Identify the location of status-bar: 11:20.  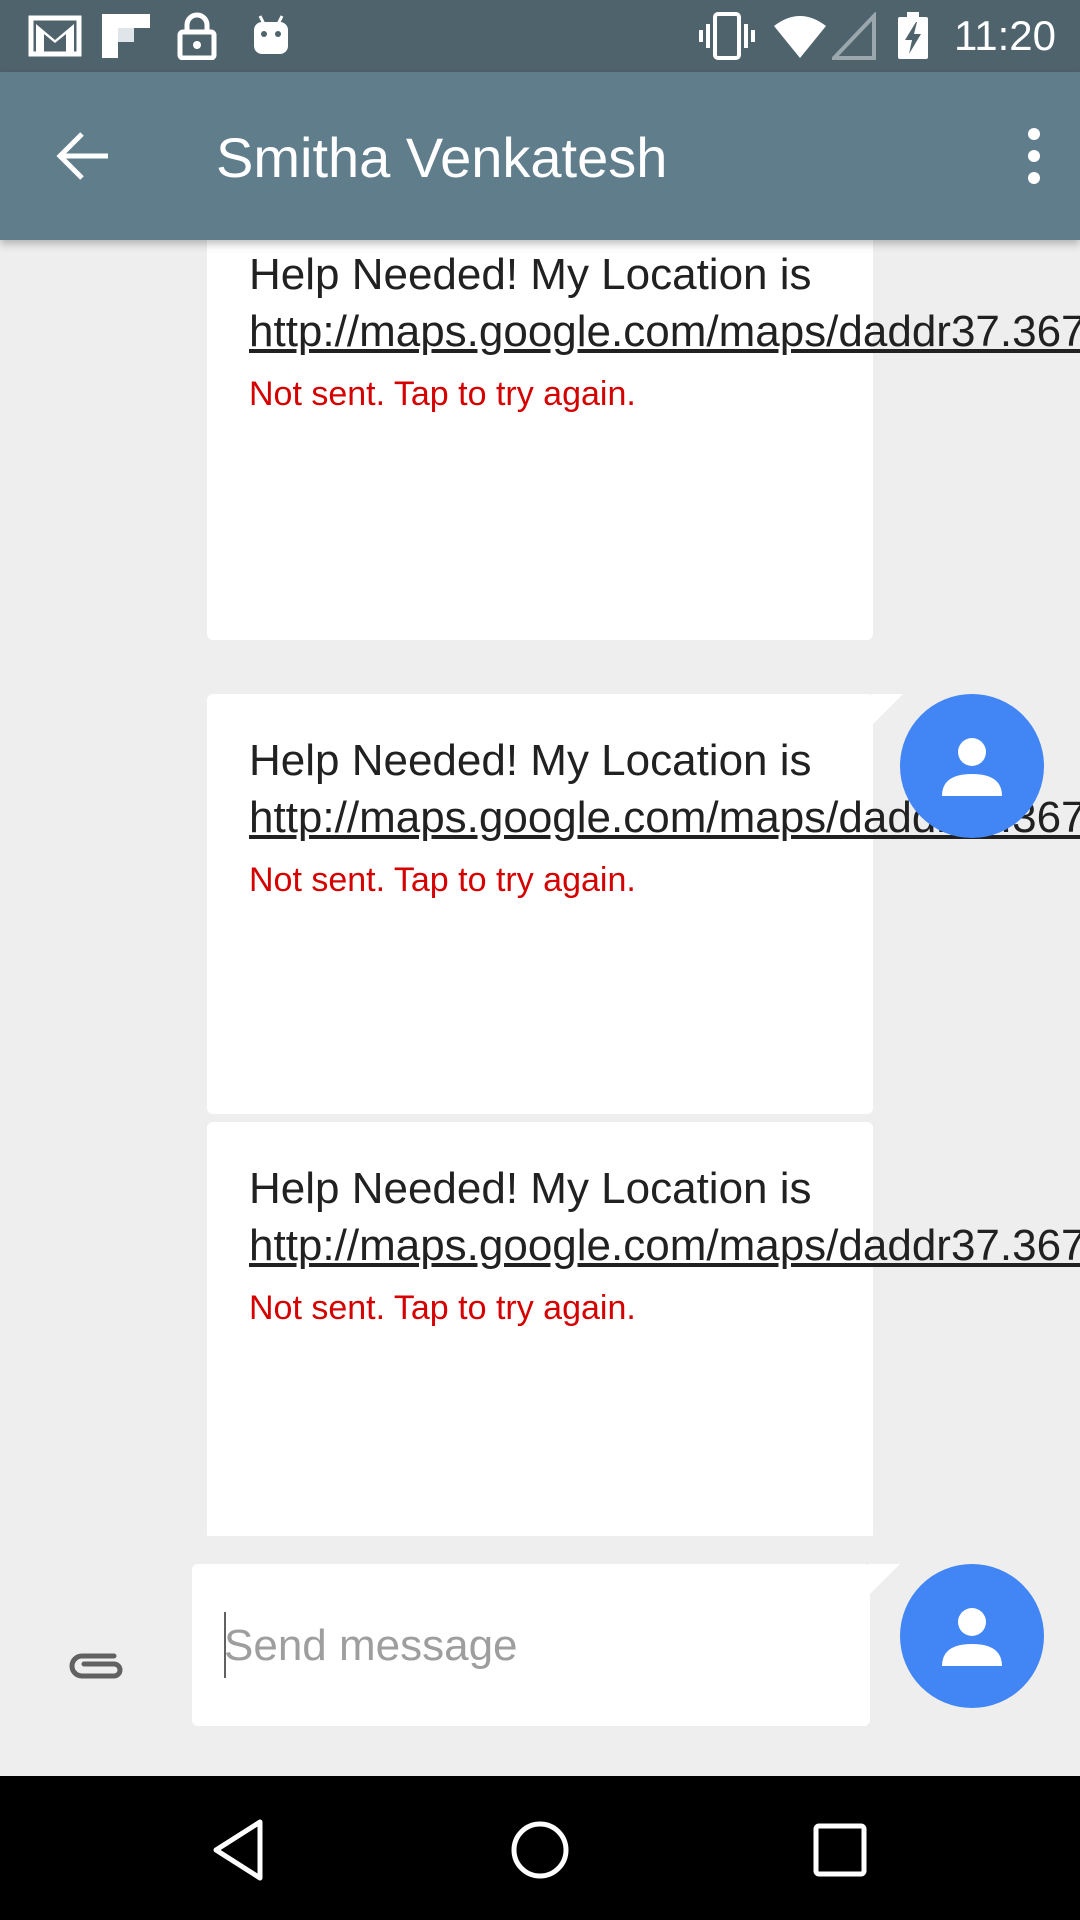
(540, 36).